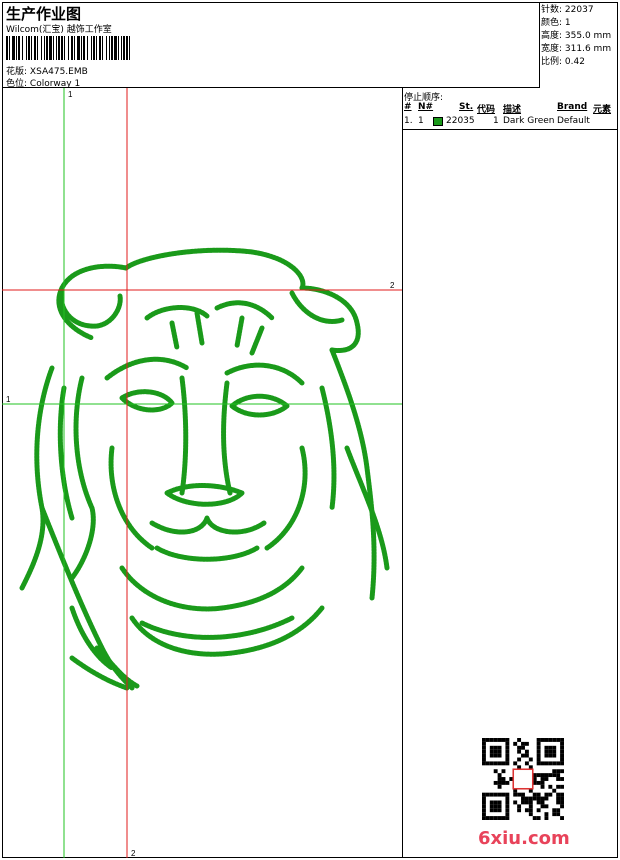 This screenshot has height=860, width=620. What do you see at coordinates (510, 122) in the screenshot?
I see `table-row: 1. 1 22035 1 Dark Green Default` at bounding box center [510, 122].